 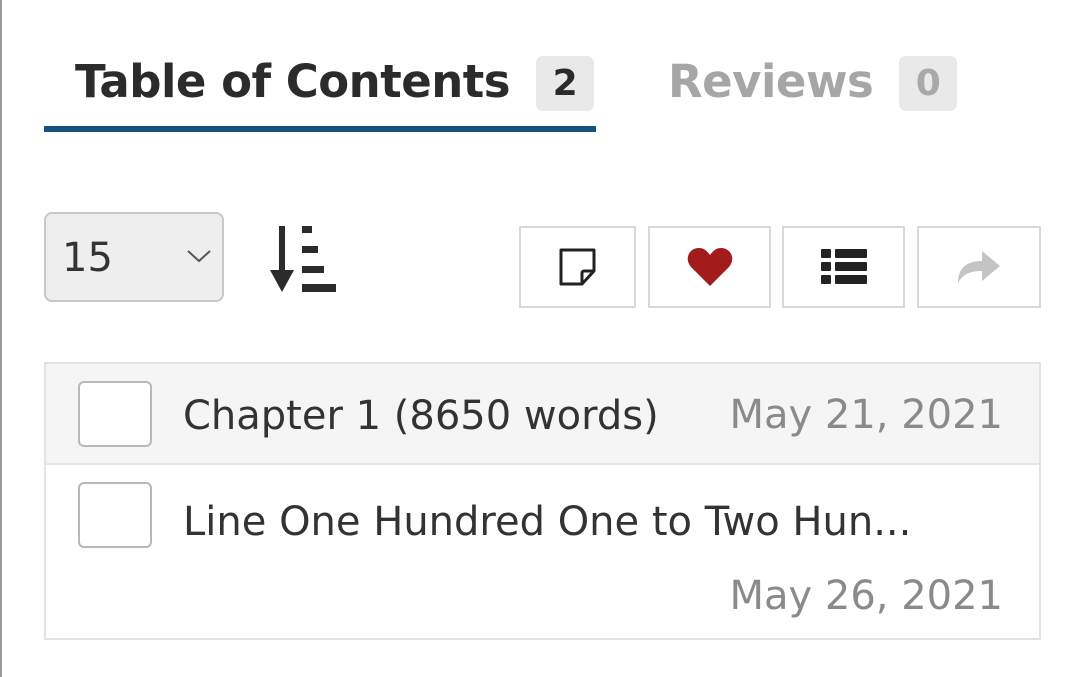 I want to click on note-button, so click(x=577, y=267).